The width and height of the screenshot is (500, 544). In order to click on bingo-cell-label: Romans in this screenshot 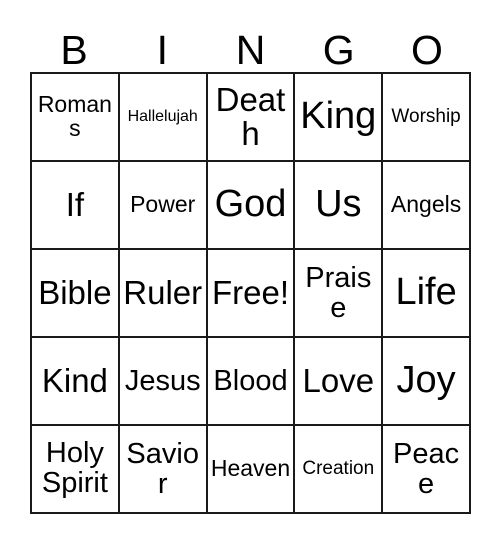, I will do `click(74, 116)`.